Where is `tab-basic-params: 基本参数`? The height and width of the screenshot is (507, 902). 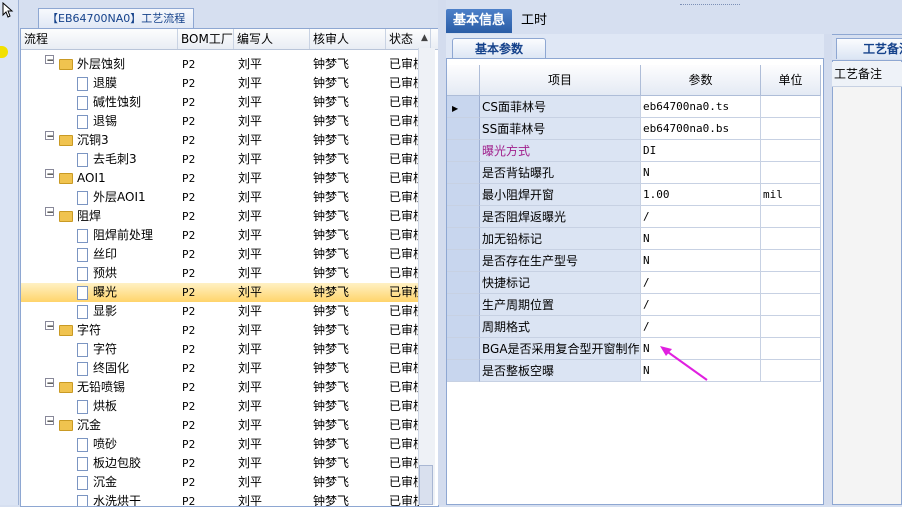 tab-basic-params: 基本参数 is located at coordinates (499, 48).